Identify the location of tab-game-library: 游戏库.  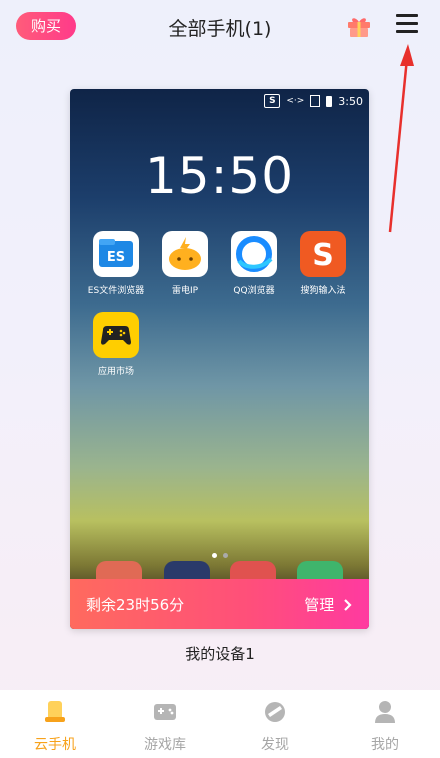
(165, 724).